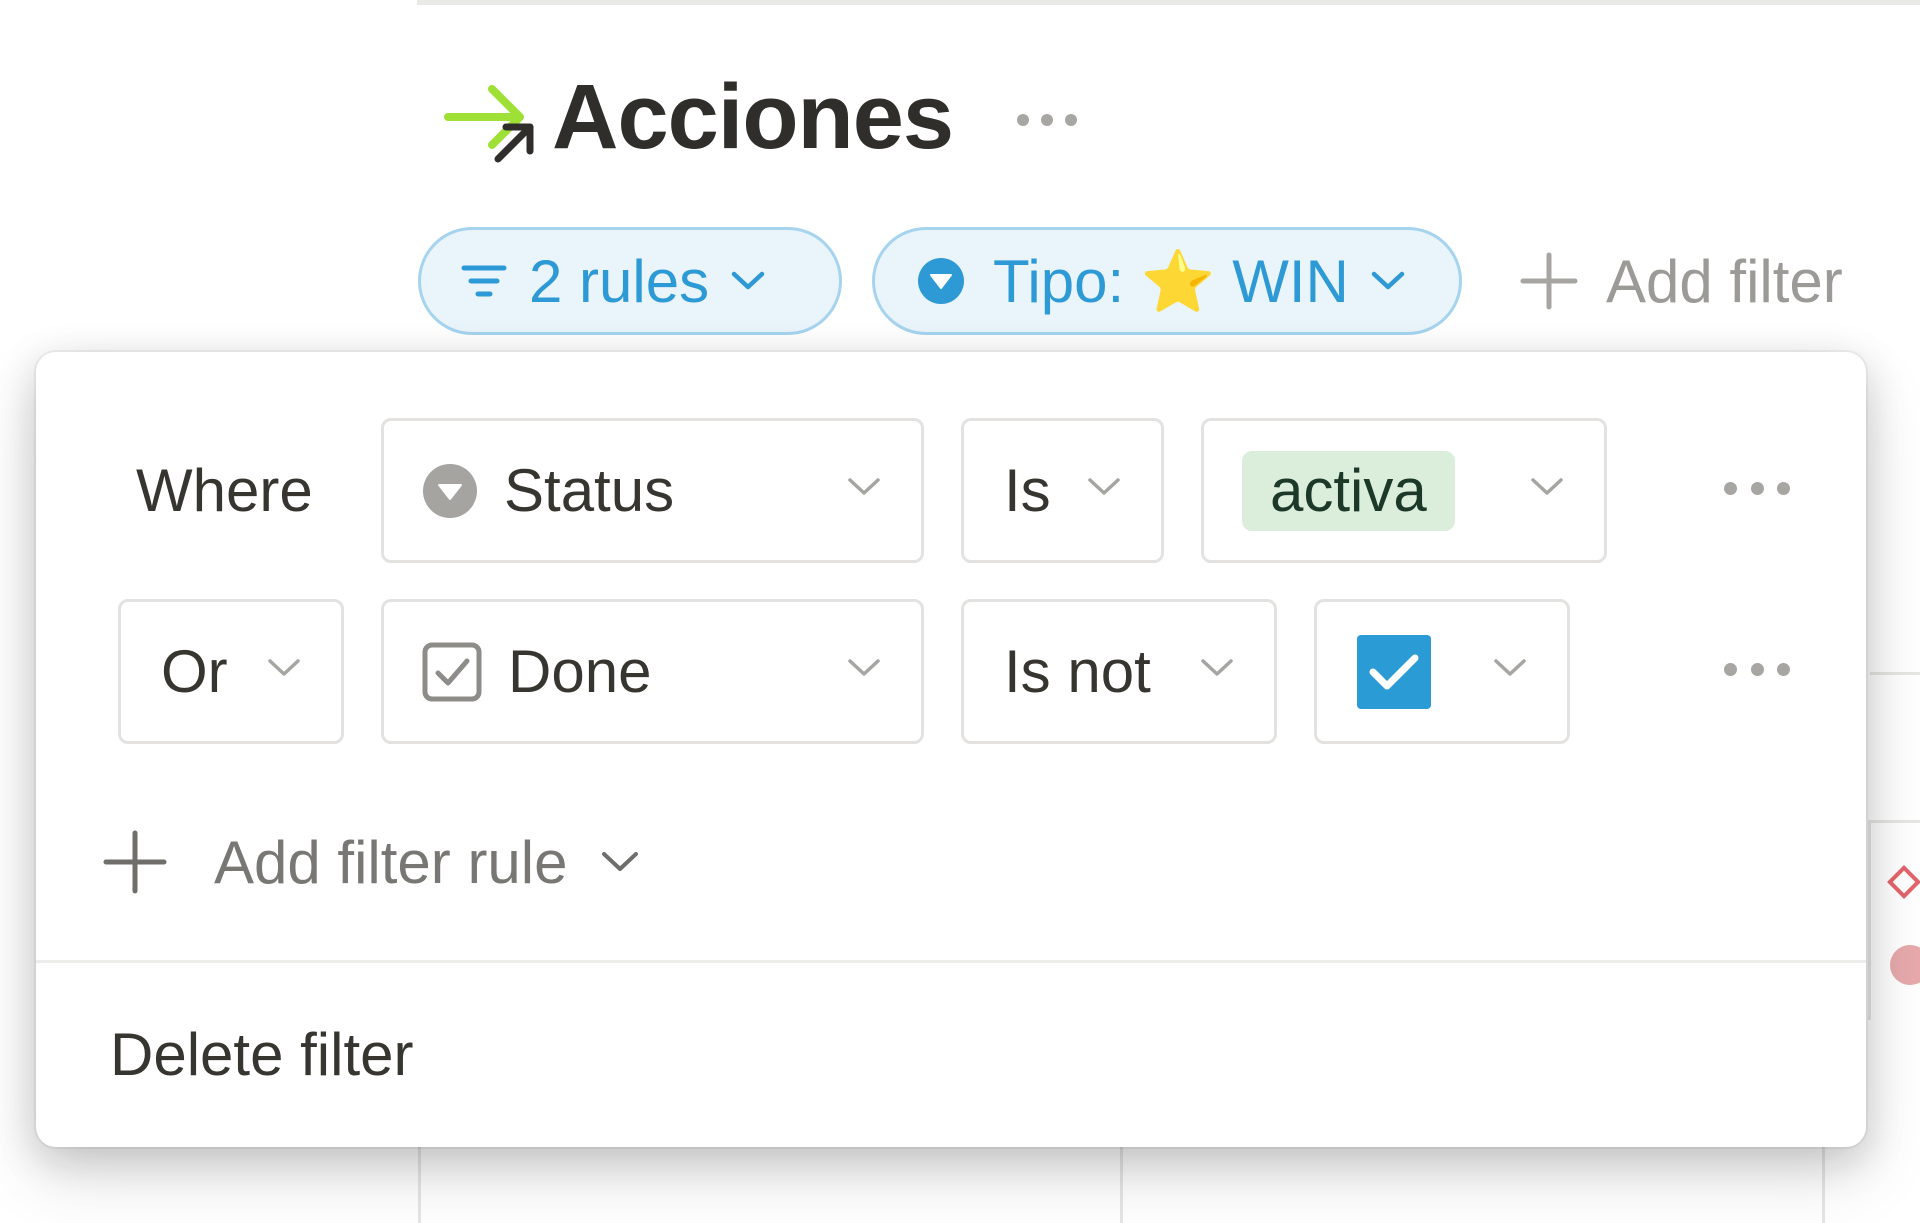 This screenshot has width=1920, height=1223. Describe the element at coordinates (450, 490) in the screenshot. I see `status-property-icon` at that location.